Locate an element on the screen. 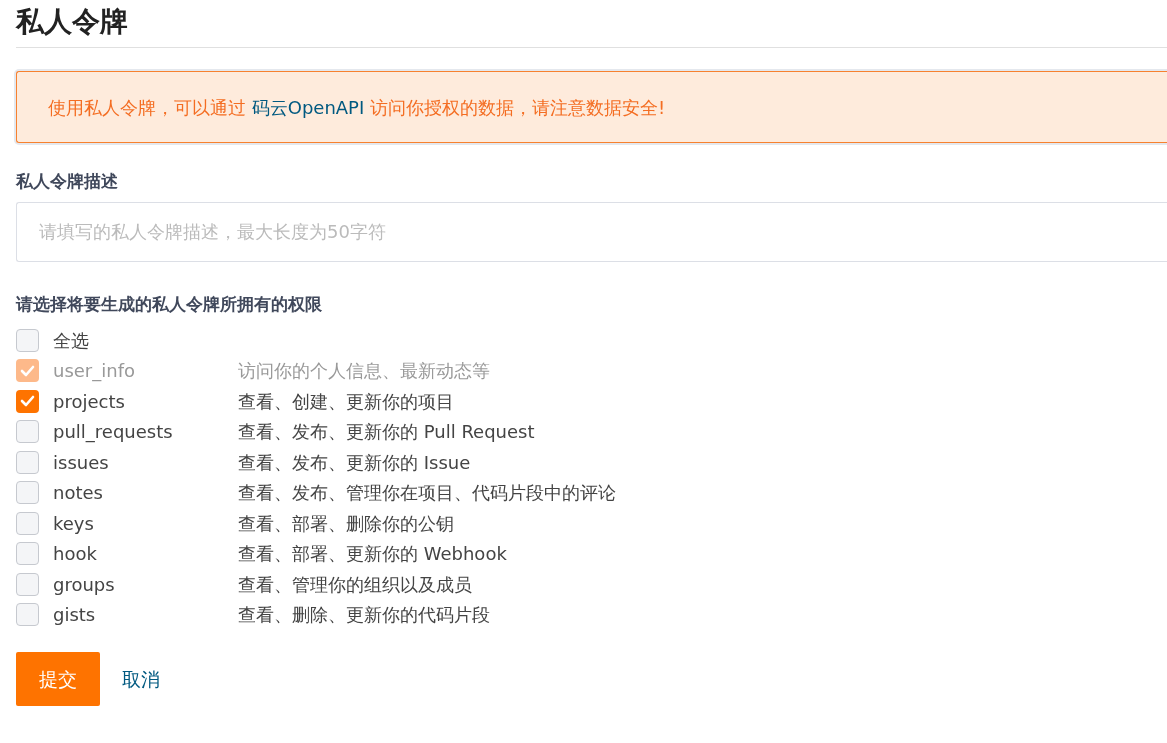 The width and height of the screenshot is (1167, 743). permission-name: 全选 is located at coordinates (71, 340).